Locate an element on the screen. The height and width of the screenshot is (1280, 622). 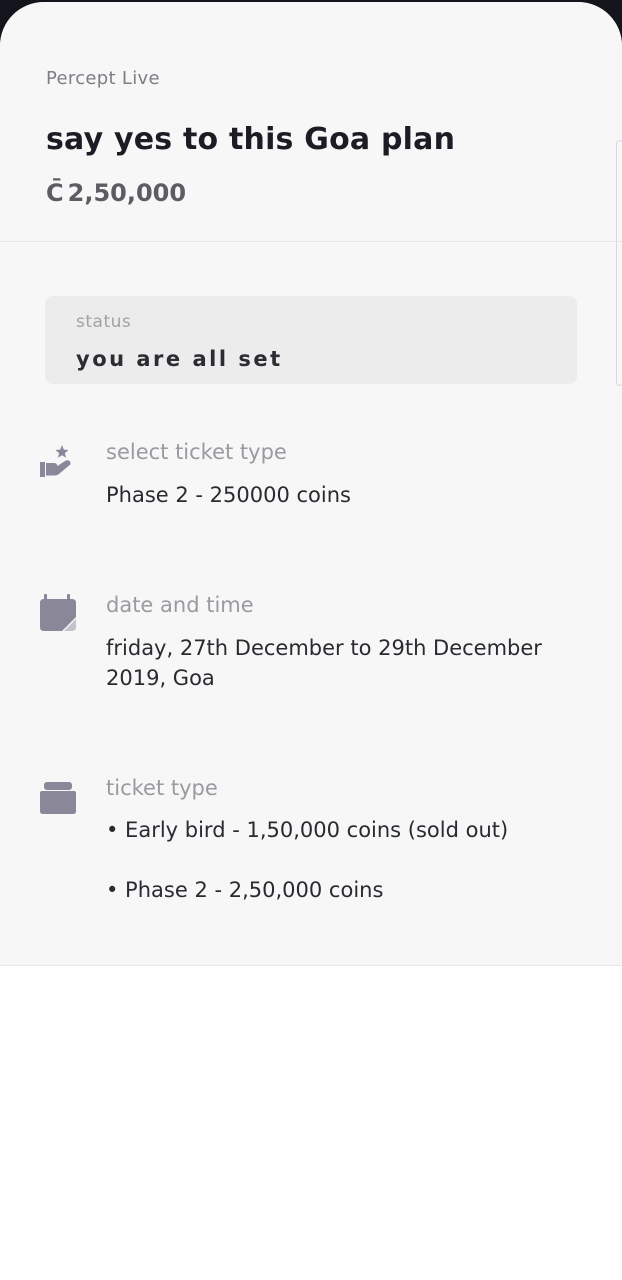
status-panel: status you are all set is located at coordinates (311, 340).